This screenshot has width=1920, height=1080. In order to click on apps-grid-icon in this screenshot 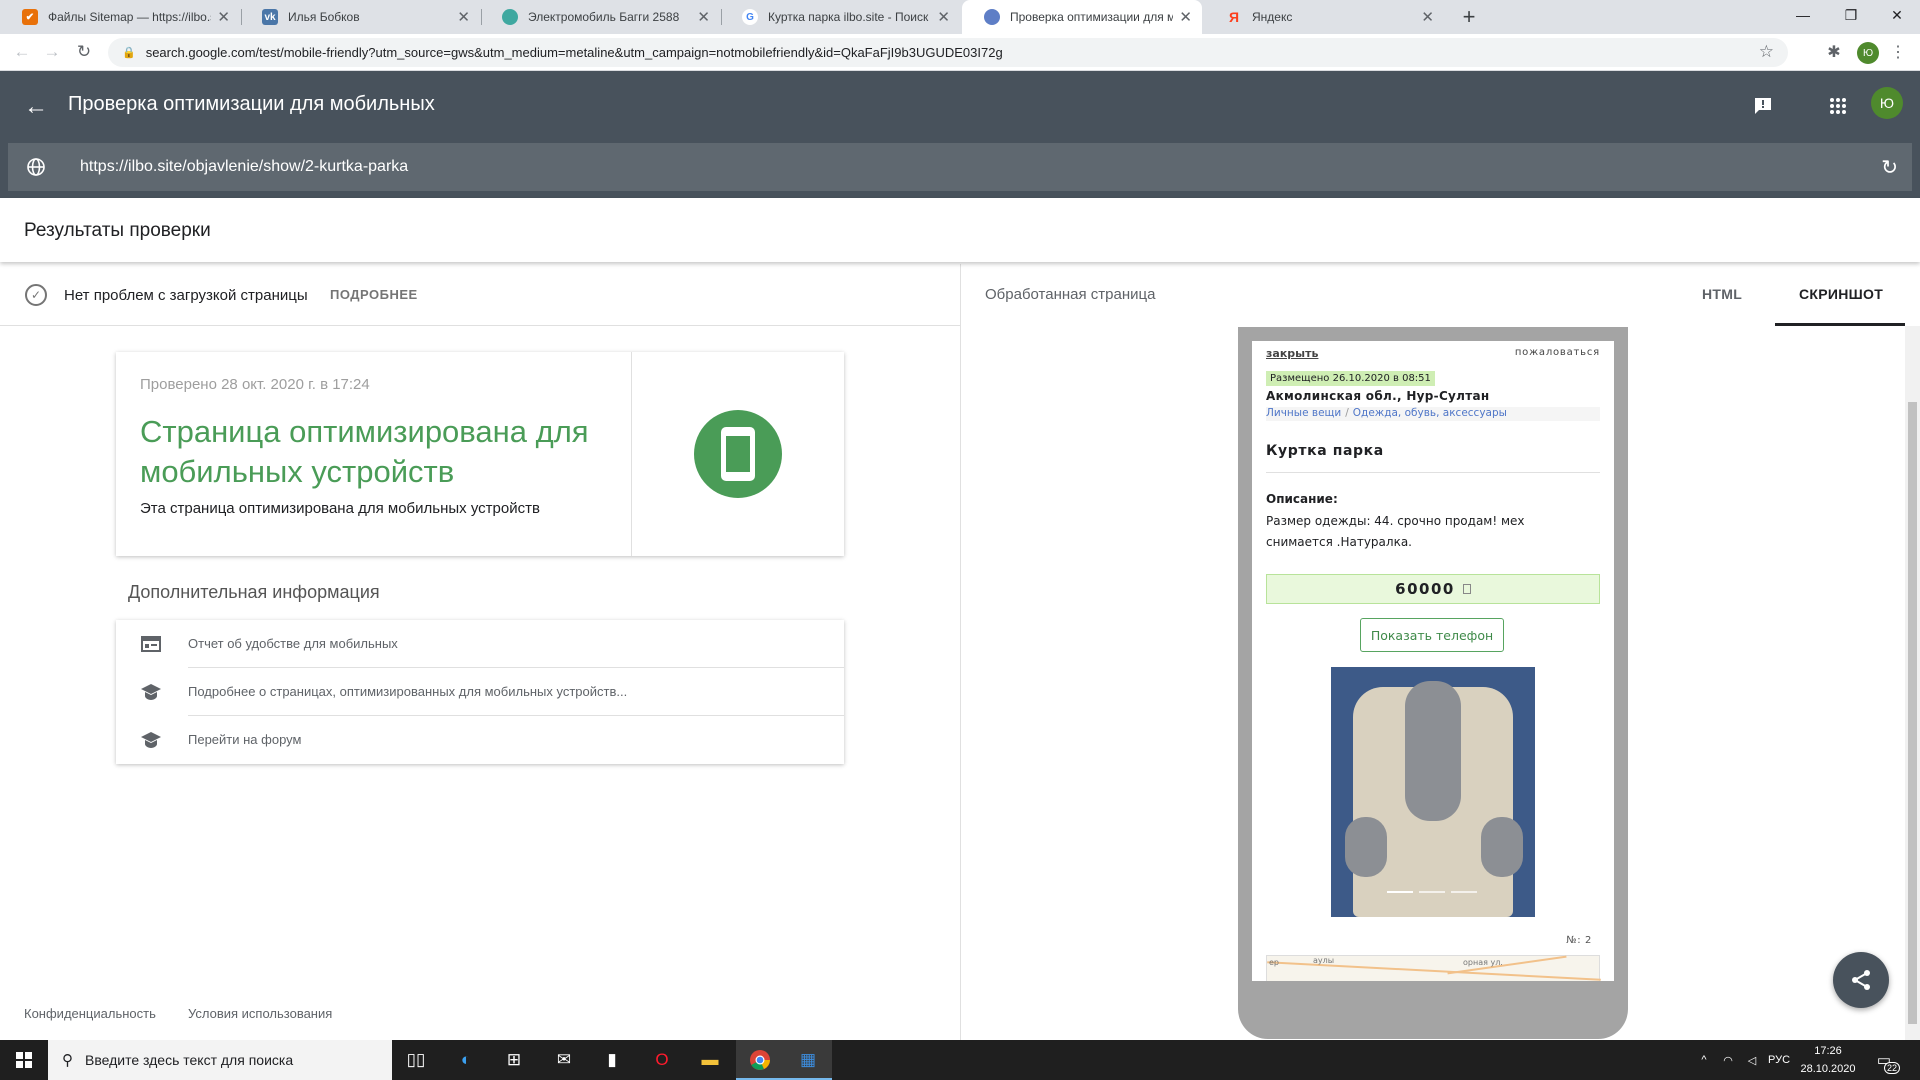, I will do `click(1838, 106)`.